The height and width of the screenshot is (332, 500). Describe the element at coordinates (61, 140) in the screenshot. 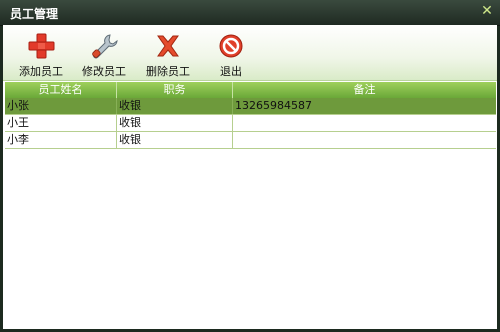

I see `cell-name: 小李` at that location.